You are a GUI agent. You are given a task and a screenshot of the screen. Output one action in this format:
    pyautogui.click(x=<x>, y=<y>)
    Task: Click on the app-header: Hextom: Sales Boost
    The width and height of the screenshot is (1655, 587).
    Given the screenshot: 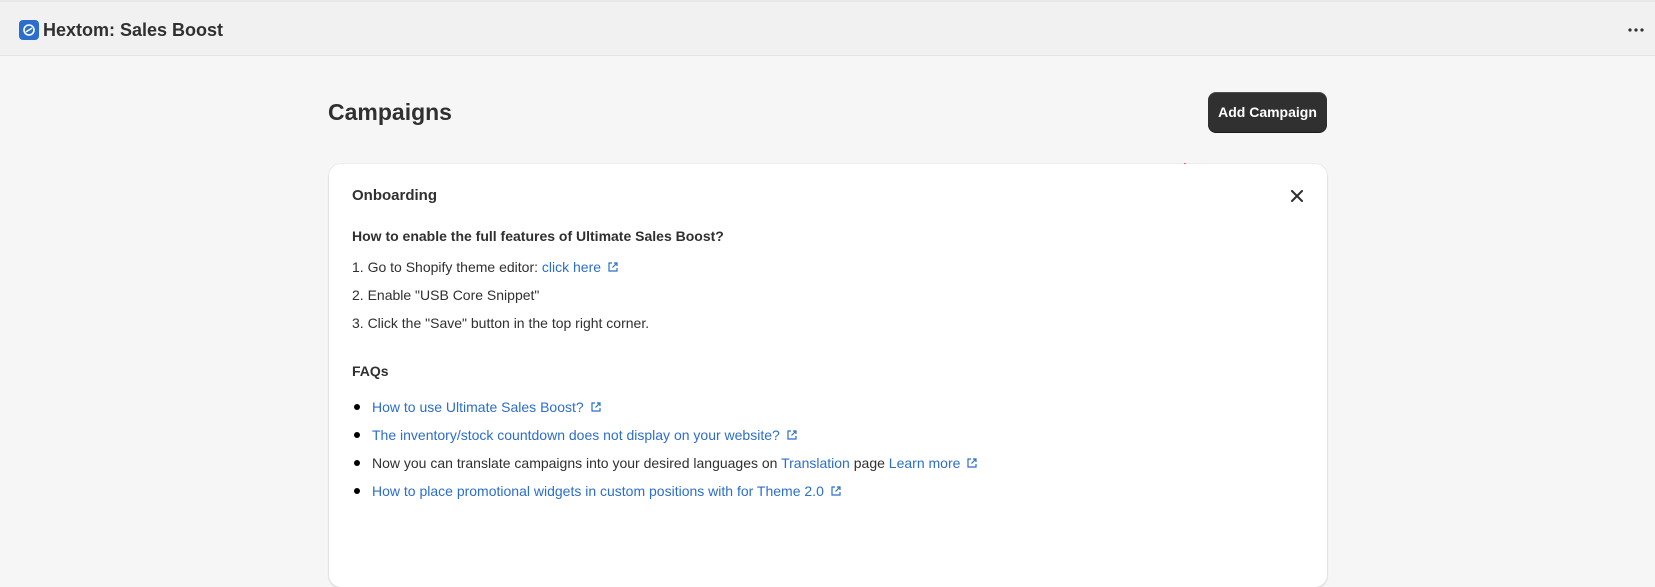 What is the action you would take?
    pyautogui.click(x=827, y=28)
    